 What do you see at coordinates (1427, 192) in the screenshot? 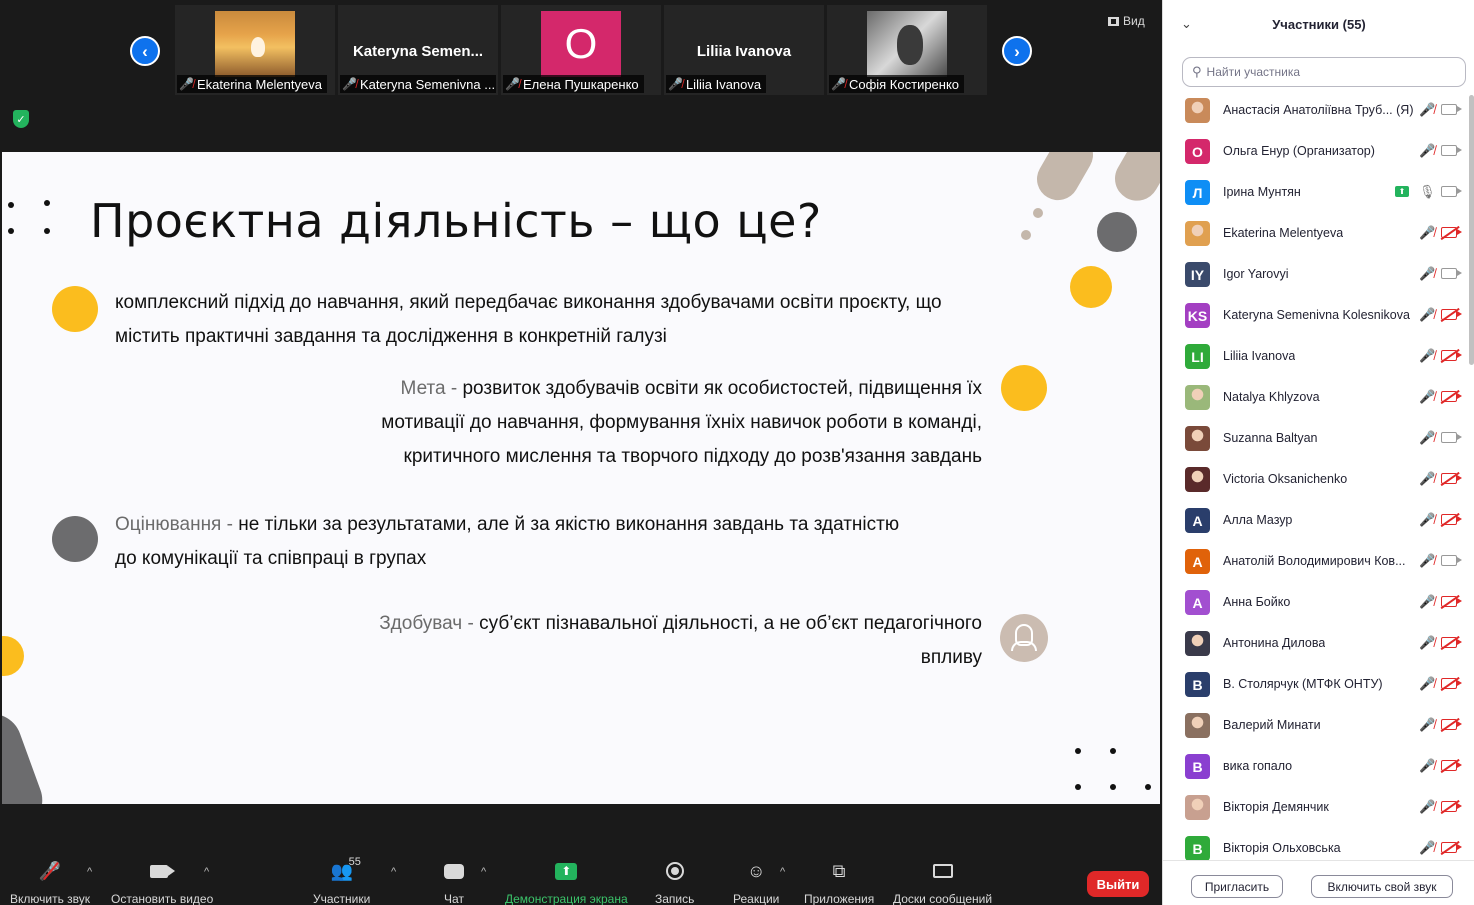
I see `mic-icon: 🎙` at bounding box center [1427, 192].